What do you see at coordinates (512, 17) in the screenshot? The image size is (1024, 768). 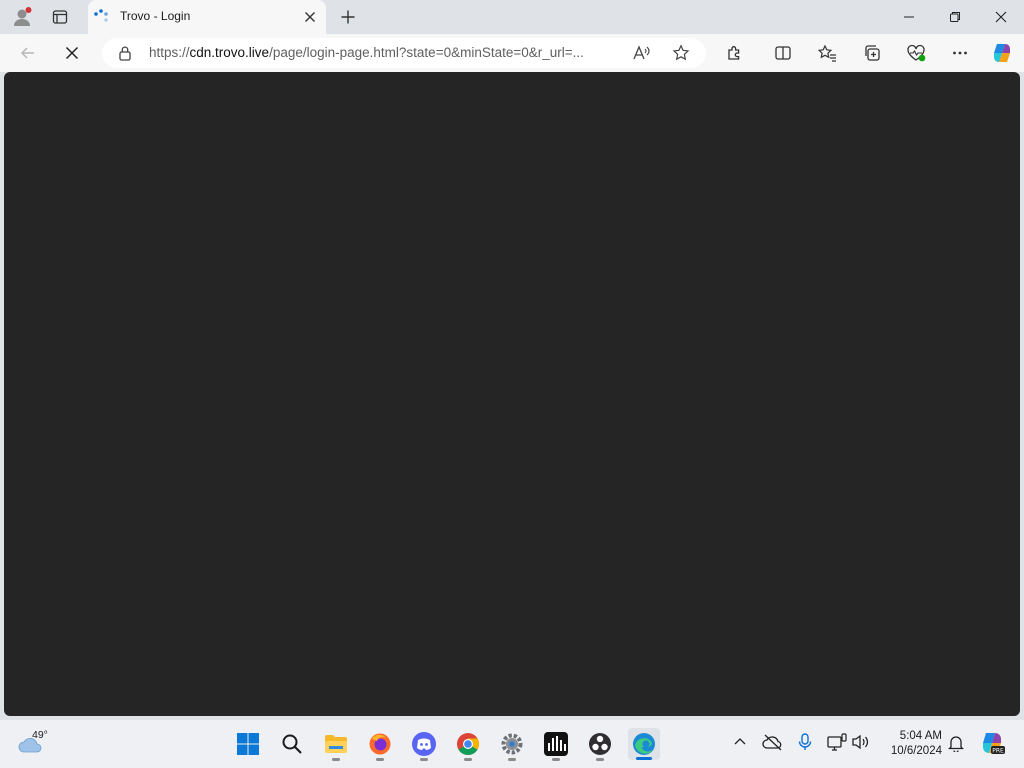 I see `tab-strip: Trovo - Login` at bounding box center [512, 17].